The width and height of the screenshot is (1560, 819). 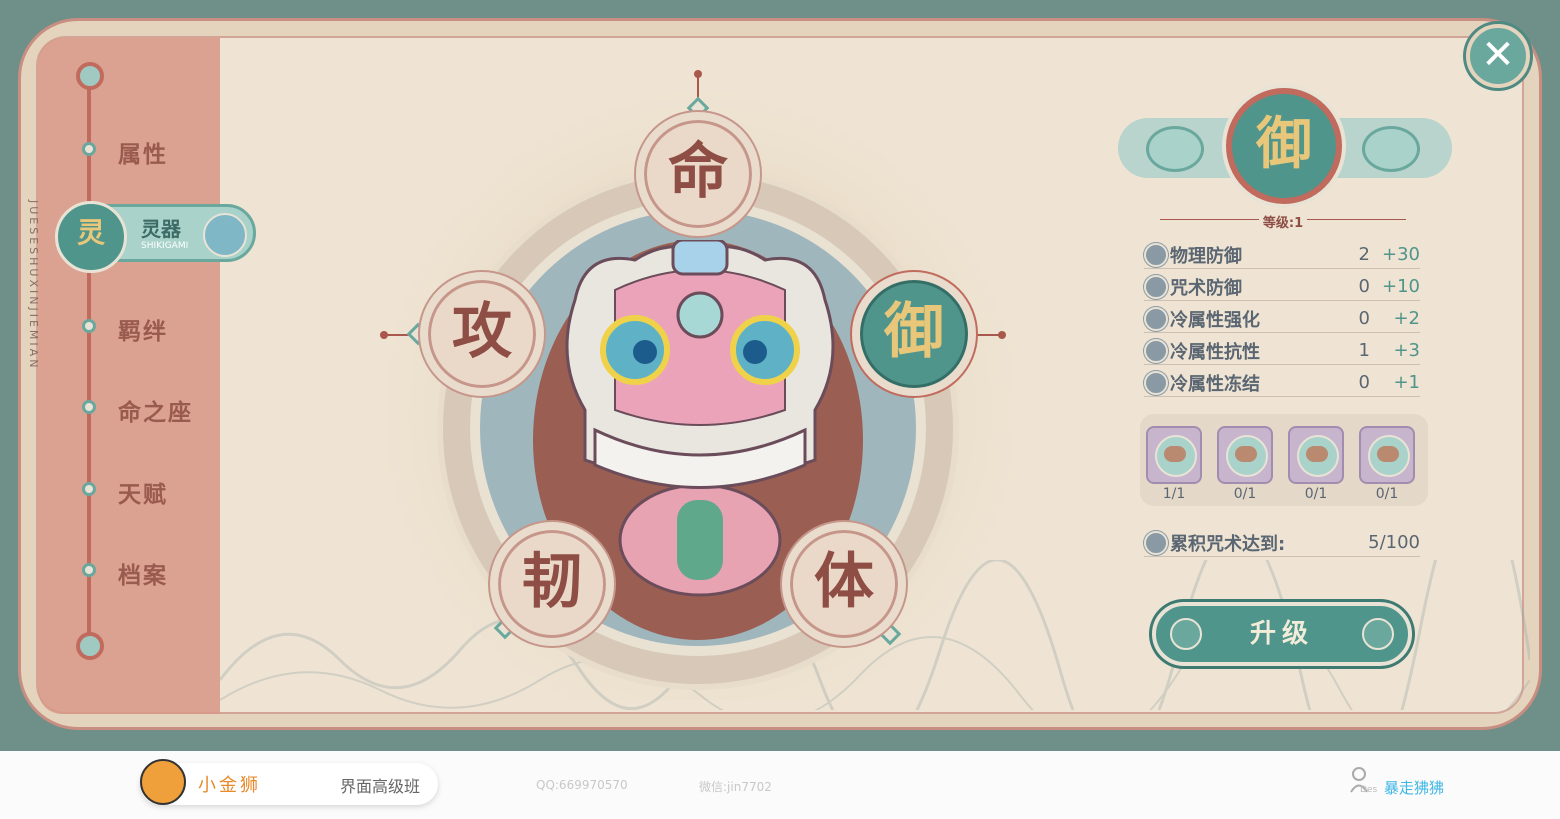 I want to click on enhance-stat-icon, so click(x=1156, y=319).